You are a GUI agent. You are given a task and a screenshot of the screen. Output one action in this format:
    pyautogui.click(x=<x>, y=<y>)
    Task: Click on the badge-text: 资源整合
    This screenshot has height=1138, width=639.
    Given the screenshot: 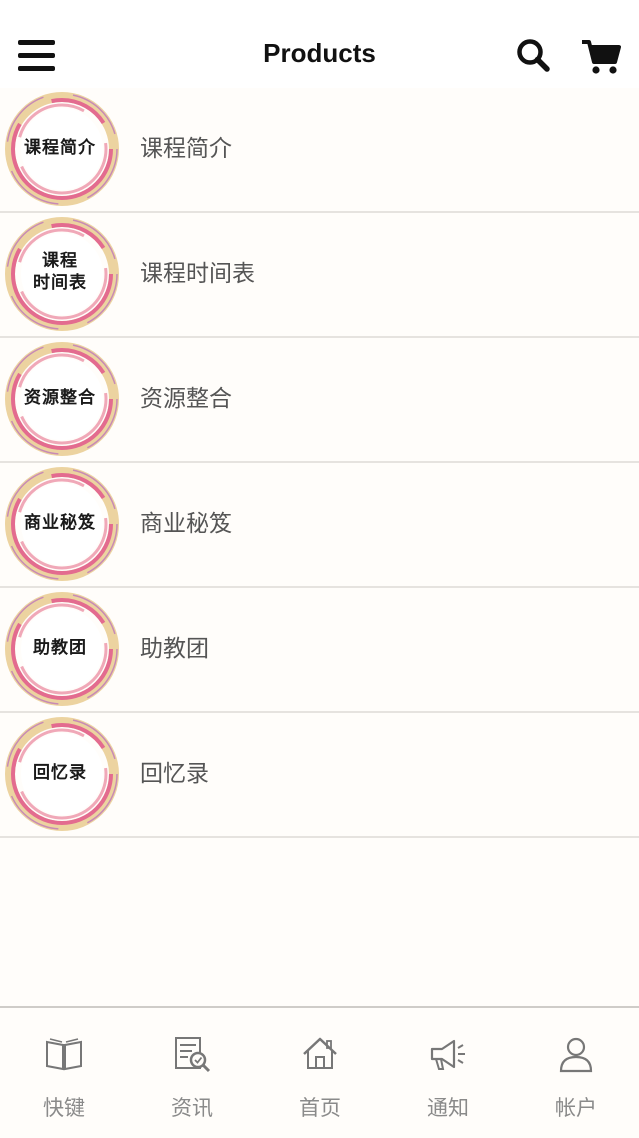 What is the action you would take?
    pyautogui.click(x=60, y=398)
    